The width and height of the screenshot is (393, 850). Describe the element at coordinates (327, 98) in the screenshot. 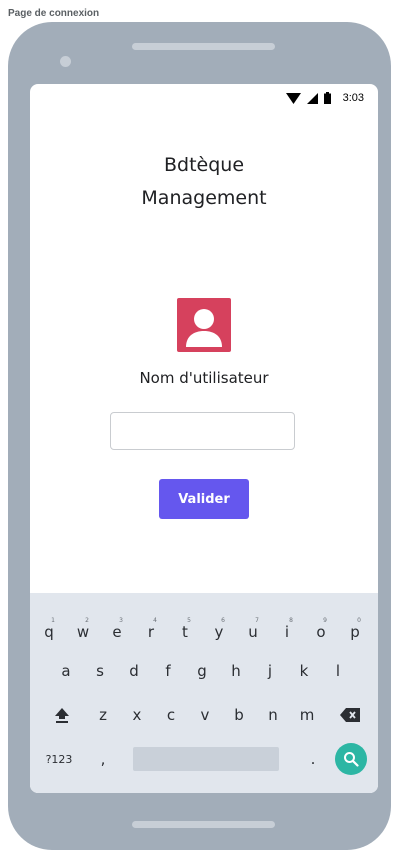

I see `battery-icon` at that location.